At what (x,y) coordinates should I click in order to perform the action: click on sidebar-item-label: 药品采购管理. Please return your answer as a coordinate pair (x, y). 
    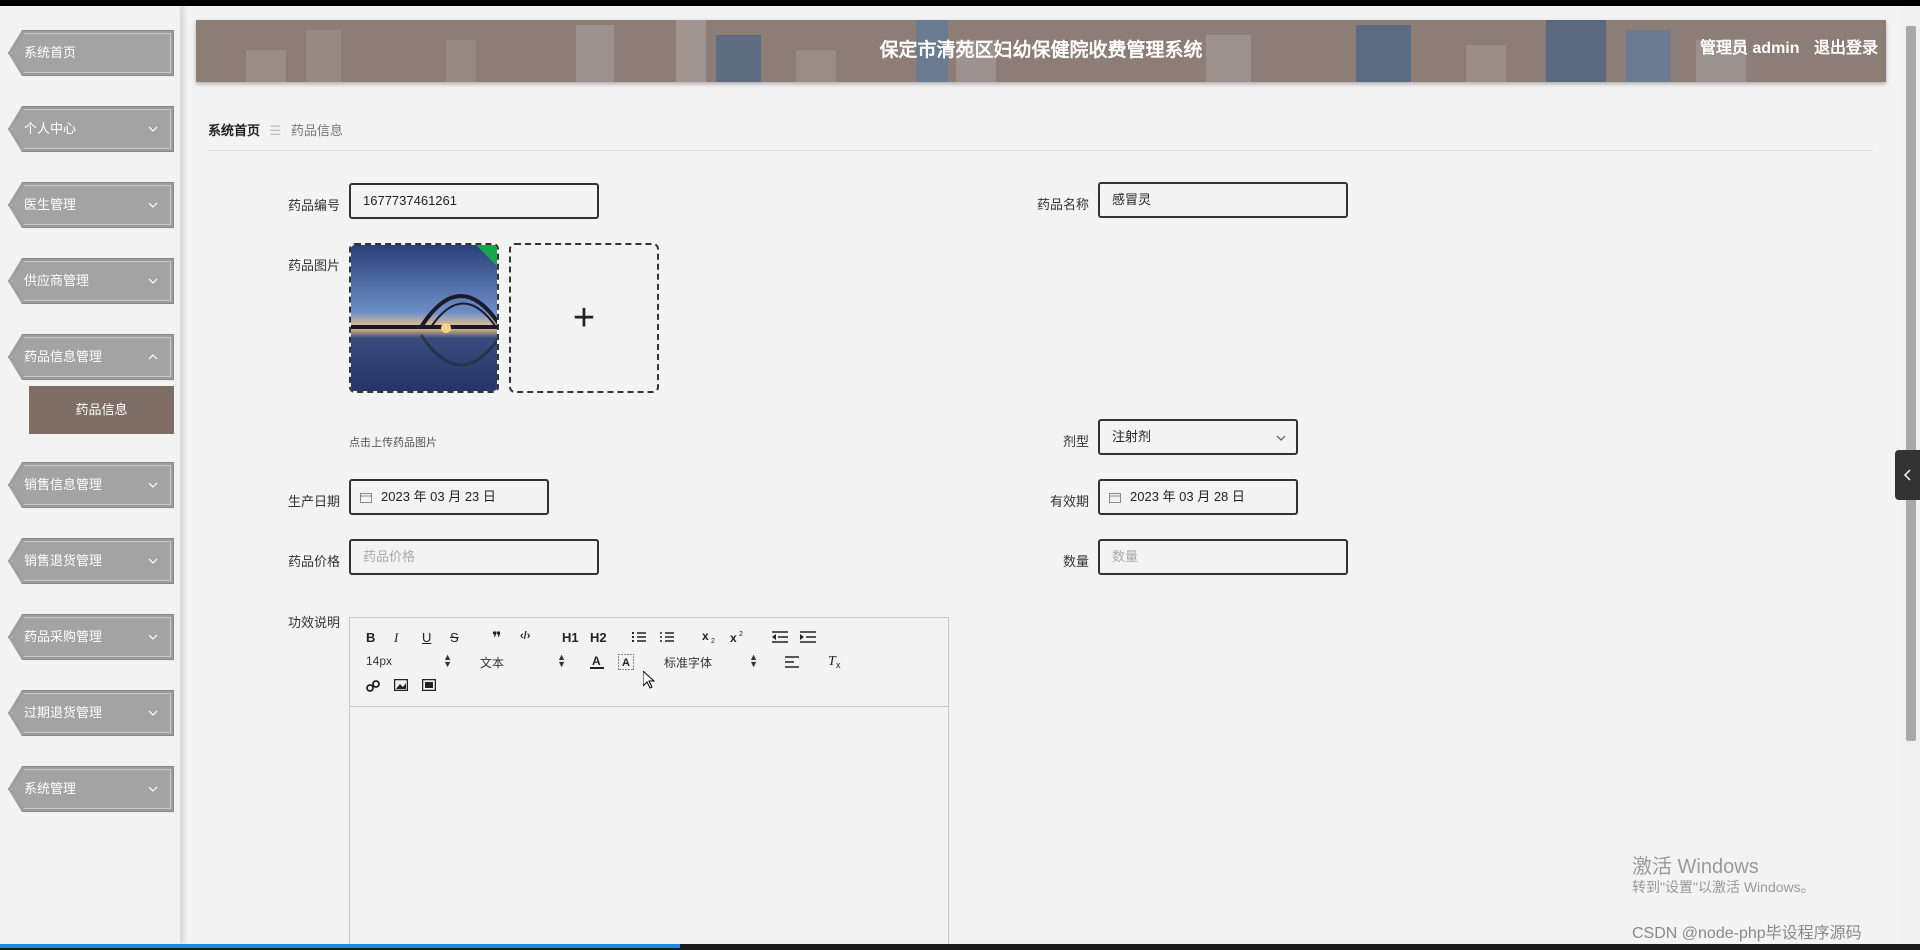
    Looking at the image, I should click on (63, 636).